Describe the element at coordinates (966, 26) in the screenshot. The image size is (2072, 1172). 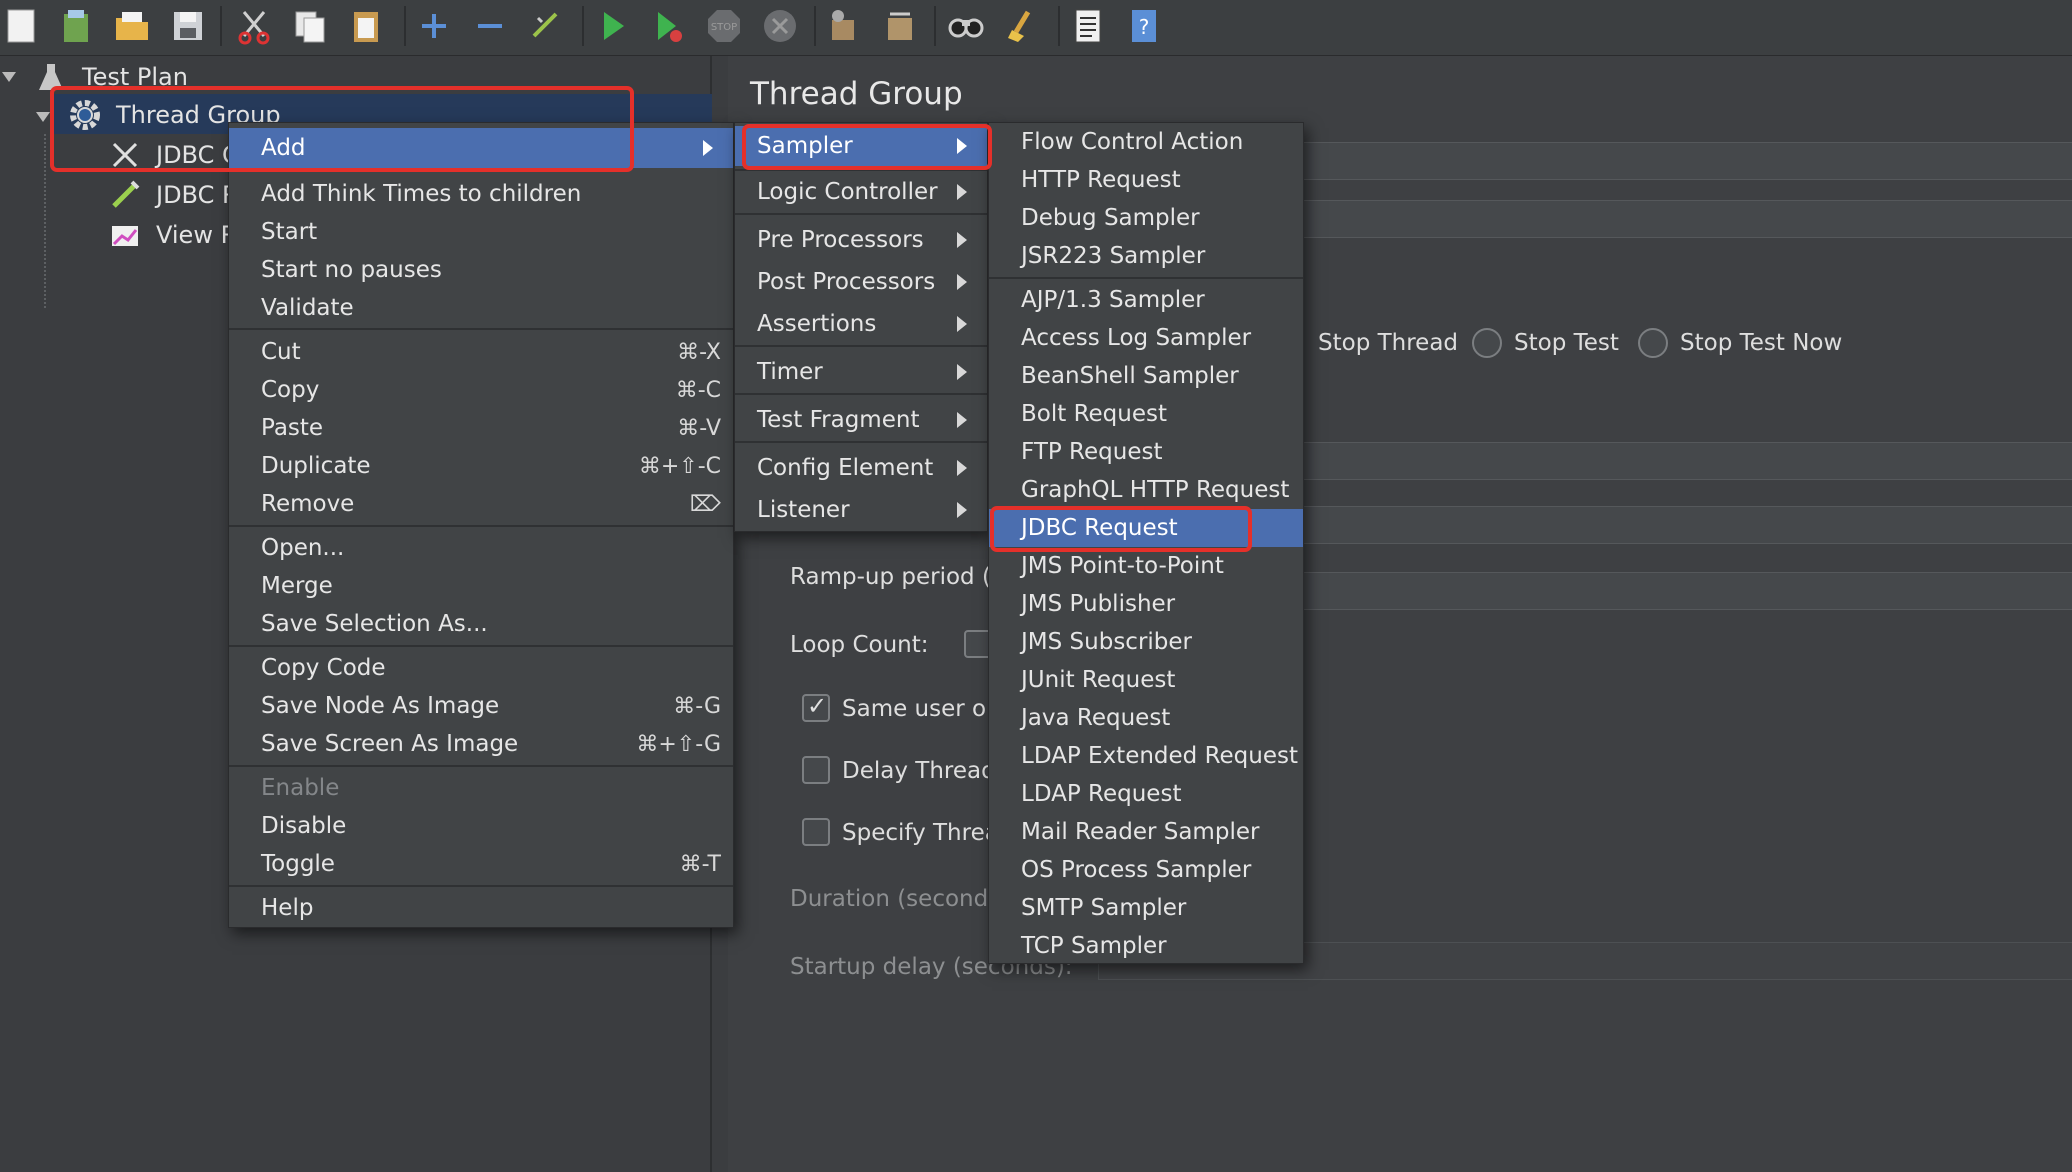
I see `search-icon` at that location.